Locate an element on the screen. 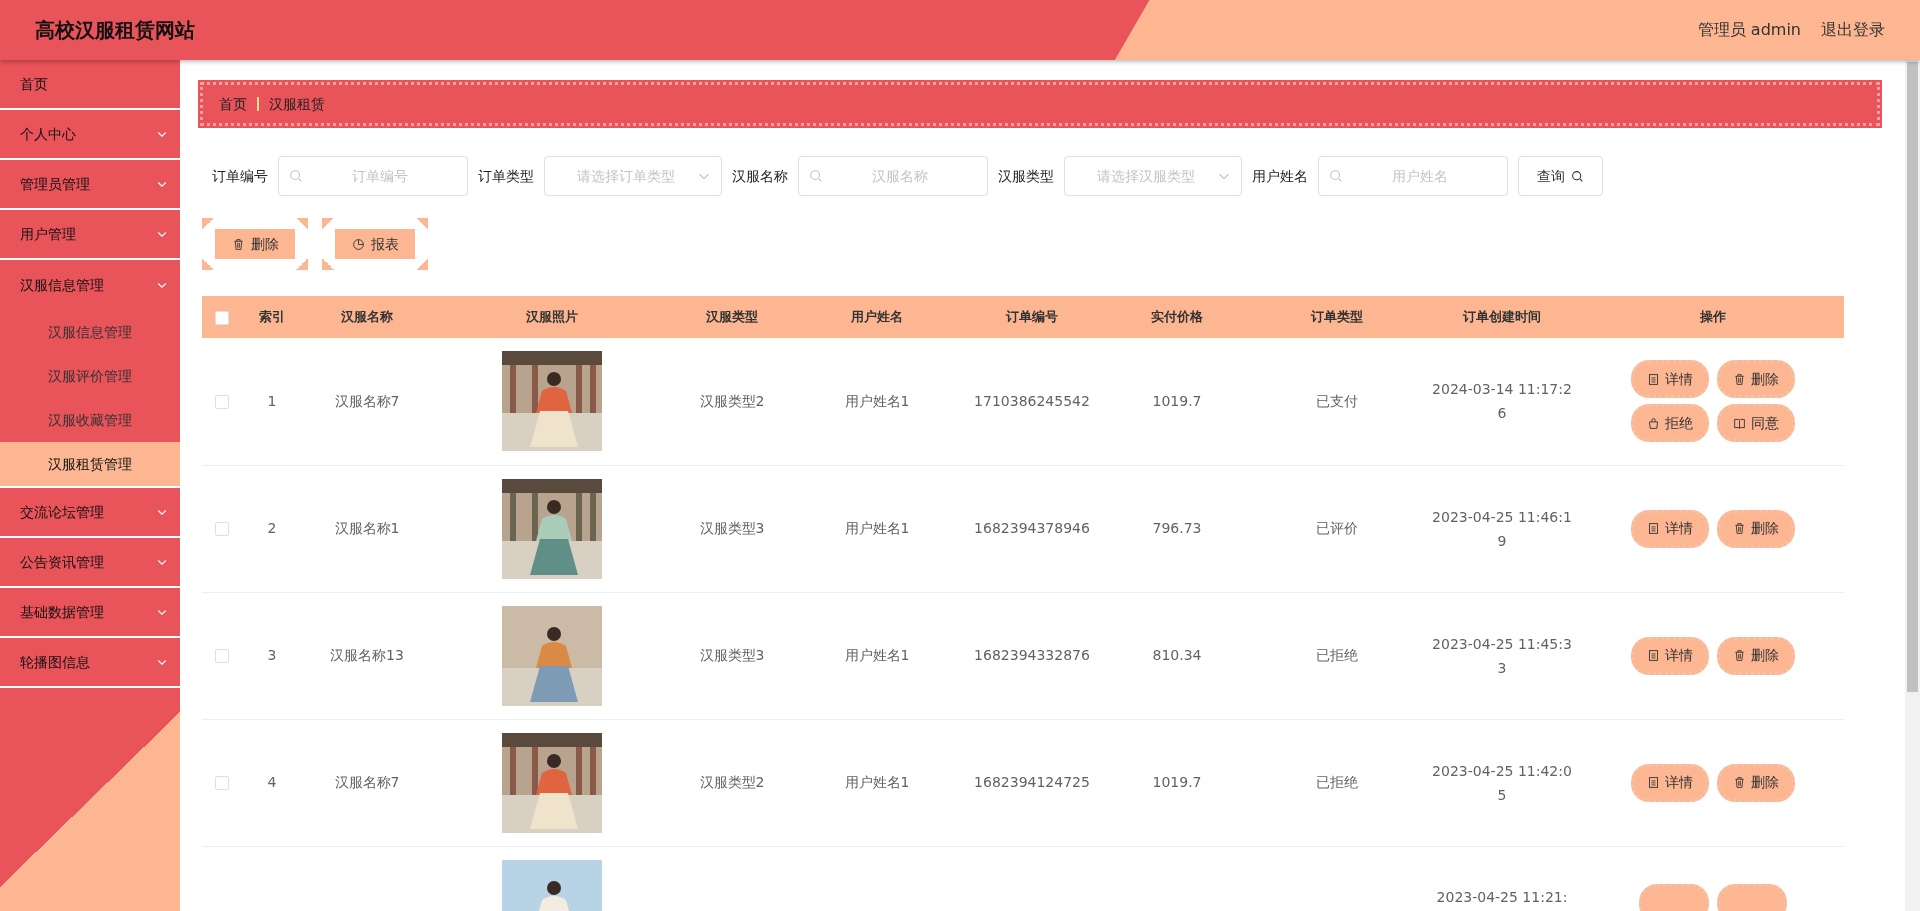 The image size is (1920, 911). breadcrumb-link: 首页 is located at coordinates (233, 104).